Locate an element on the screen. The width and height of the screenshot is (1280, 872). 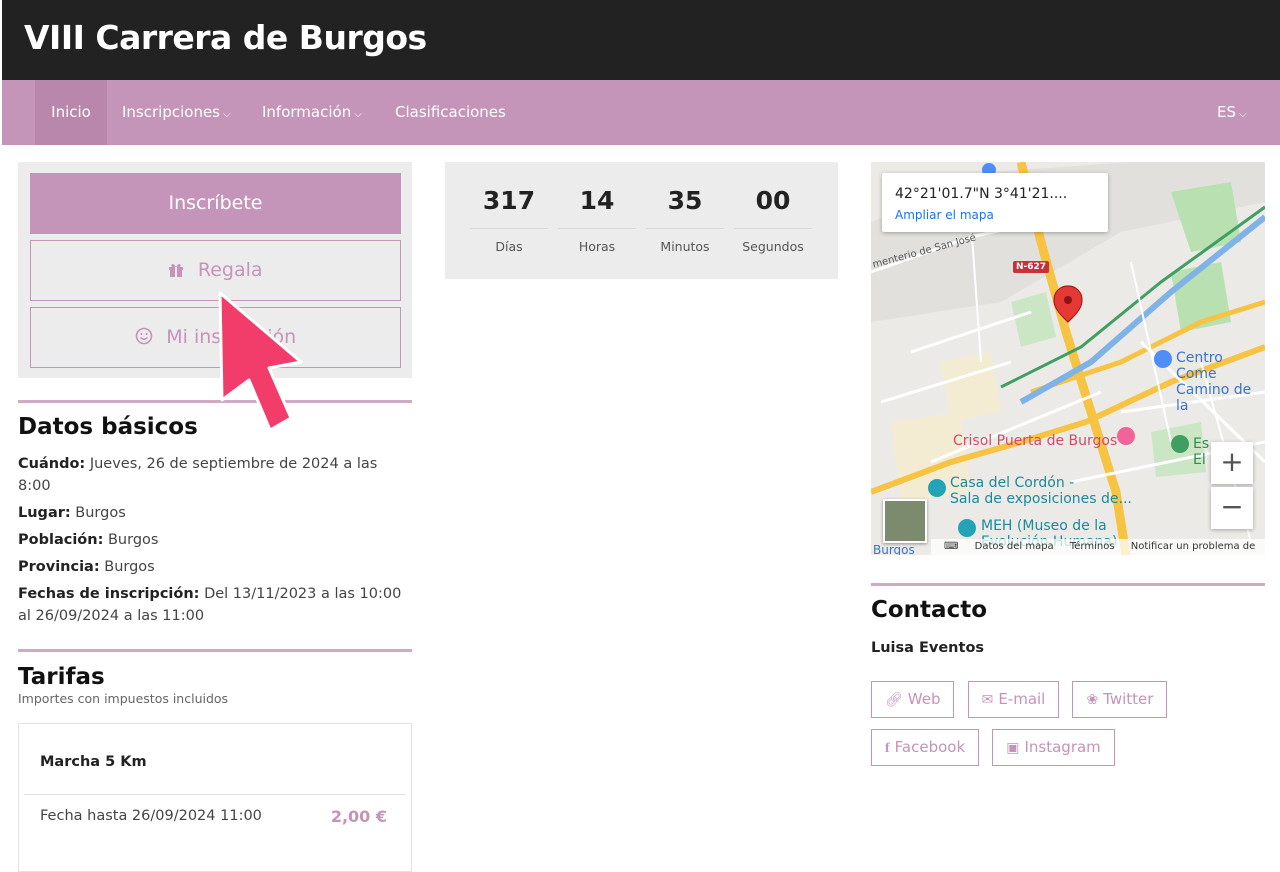
zoom-in-button: + is located at coordinates (1232, 463).